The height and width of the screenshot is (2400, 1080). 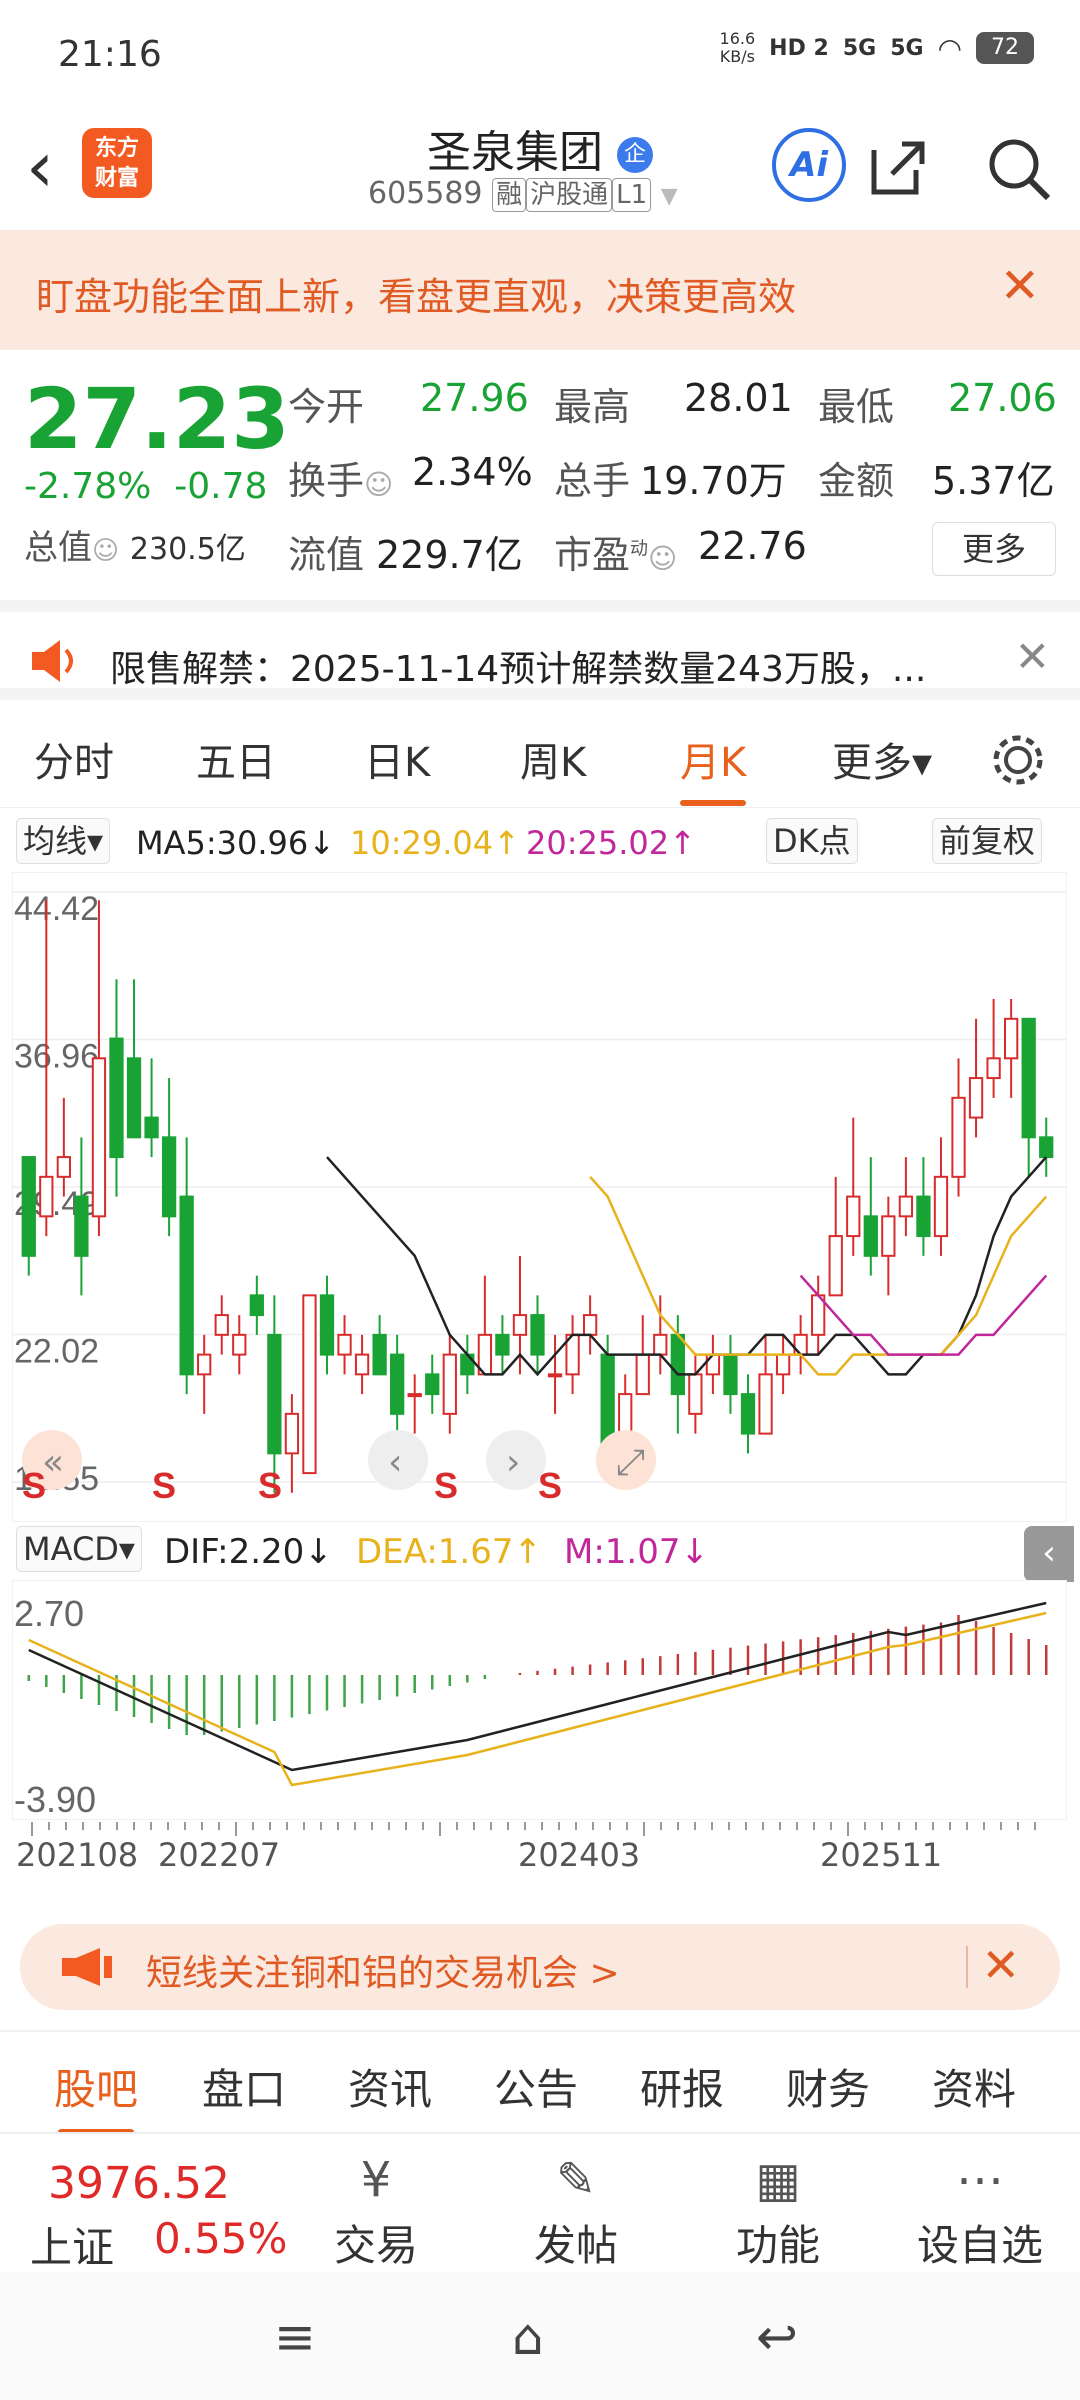 What do you see at coordinates (164, 1485) in the screenshot?
I see `signal-marker: S` at bounding box center [164, 1485].